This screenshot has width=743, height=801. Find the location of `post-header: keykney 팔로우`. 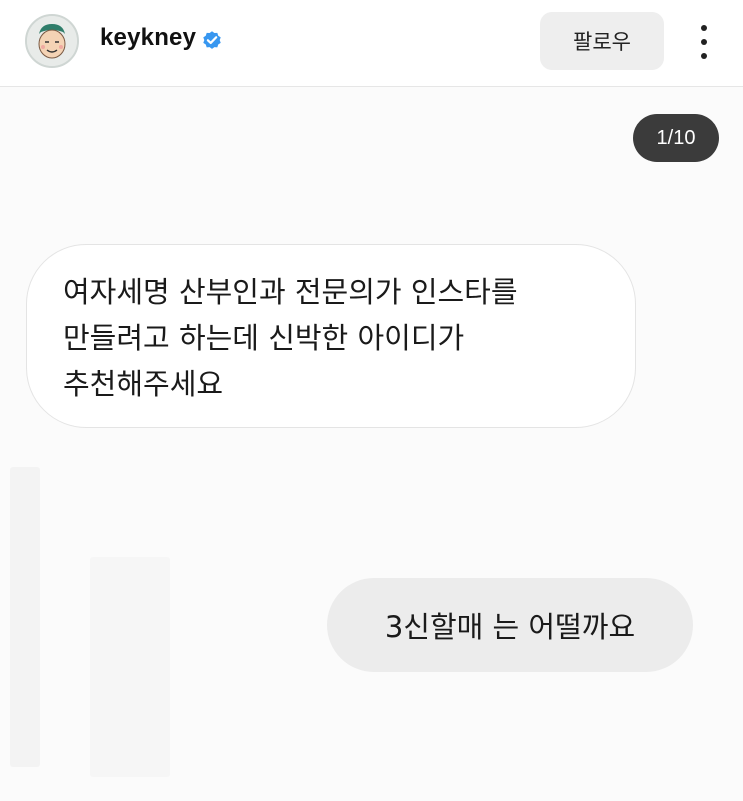

post-header: keykney 팔로우 is located at coordinates (371, 43).